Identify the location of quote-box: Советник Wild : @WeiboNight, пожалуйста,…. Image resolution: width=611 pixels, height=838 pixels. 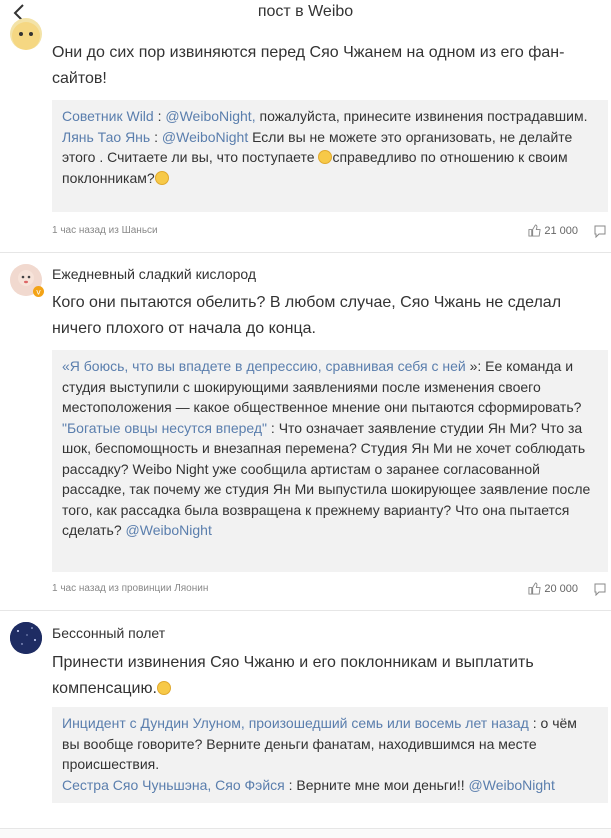
(330, 156).